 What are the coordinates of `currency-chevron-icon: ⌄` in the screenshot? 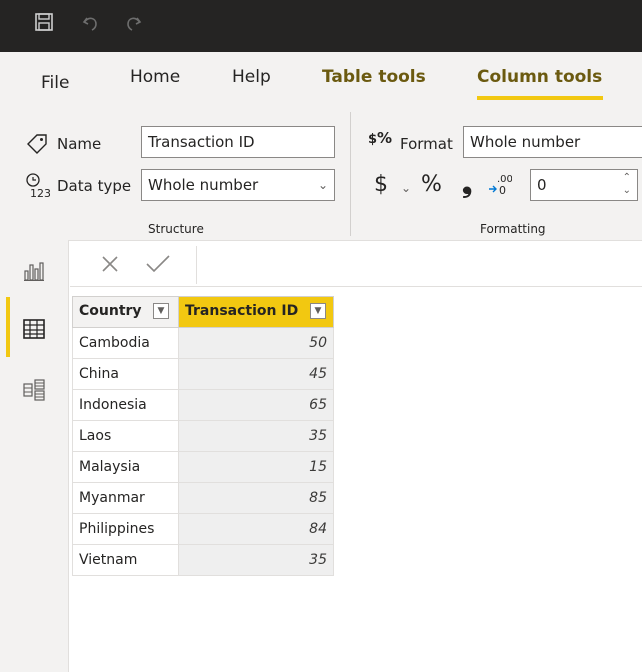 It's located at (406, 188).